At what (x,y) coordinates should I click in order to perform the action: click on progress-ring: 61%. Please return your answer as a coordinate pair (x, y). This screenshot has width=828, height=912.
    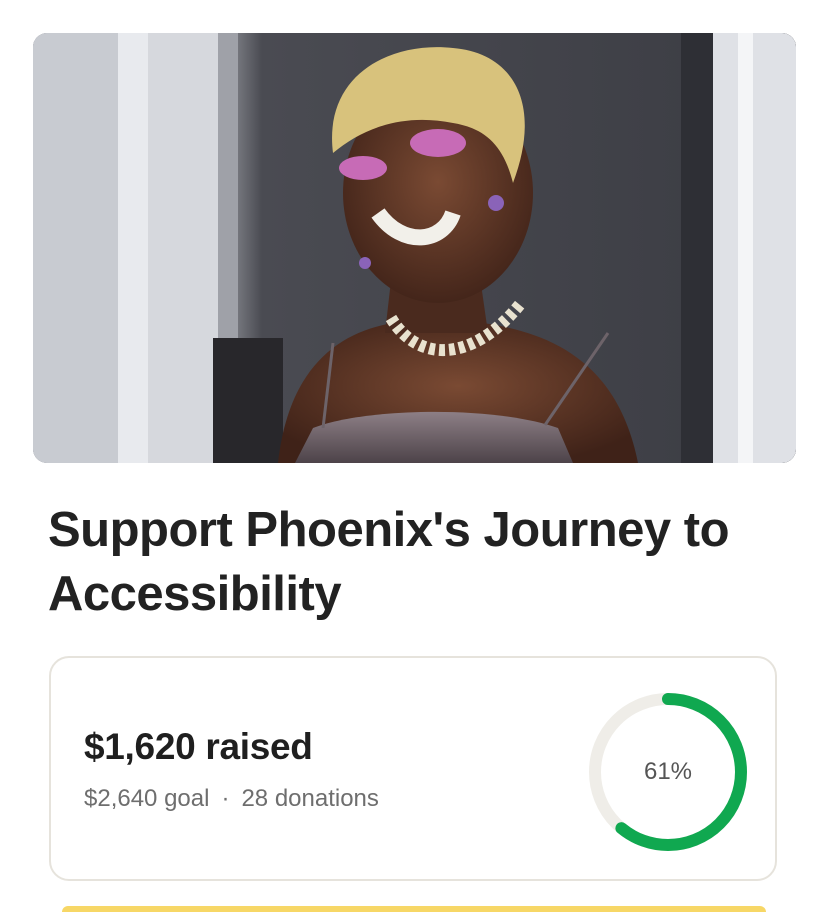
    Looking at the image, I should click on (668, 772).